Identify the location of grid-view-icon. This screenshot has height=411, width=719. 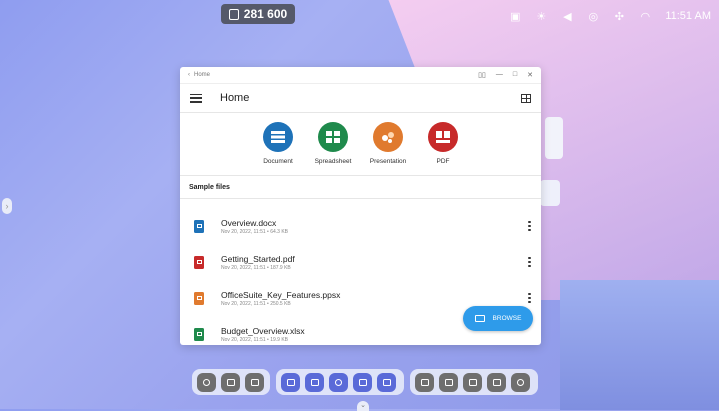
(526, 98).